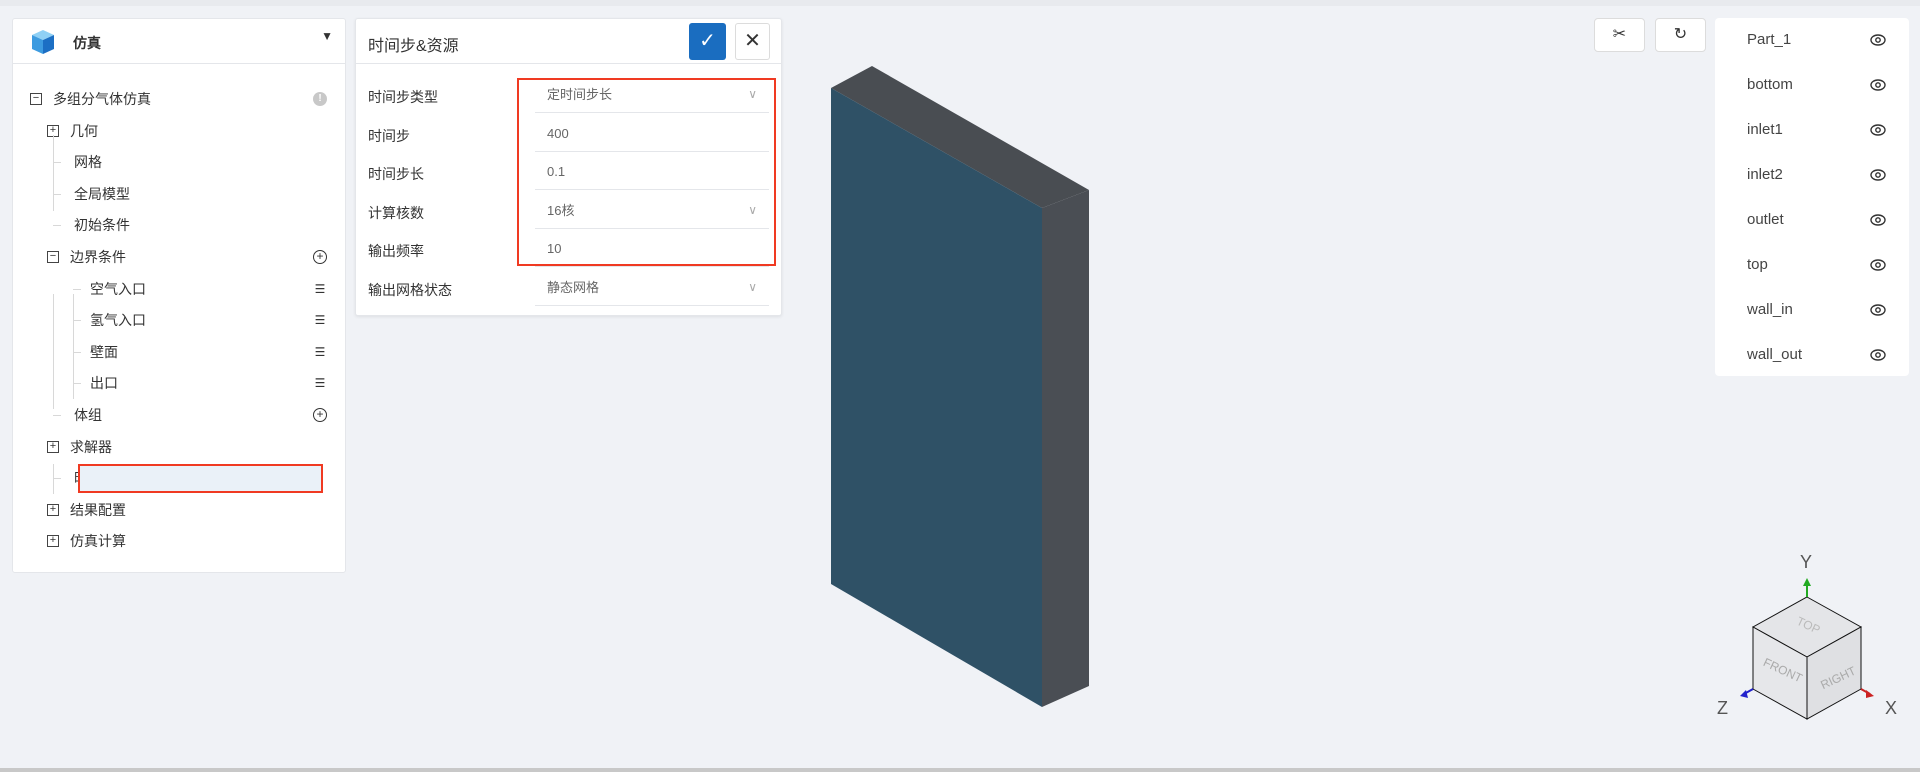  What do you see at coordinates (179, 383) in the screenshot?
I see `tree-item: 出口 ☰` at bounding box center [179, 383].